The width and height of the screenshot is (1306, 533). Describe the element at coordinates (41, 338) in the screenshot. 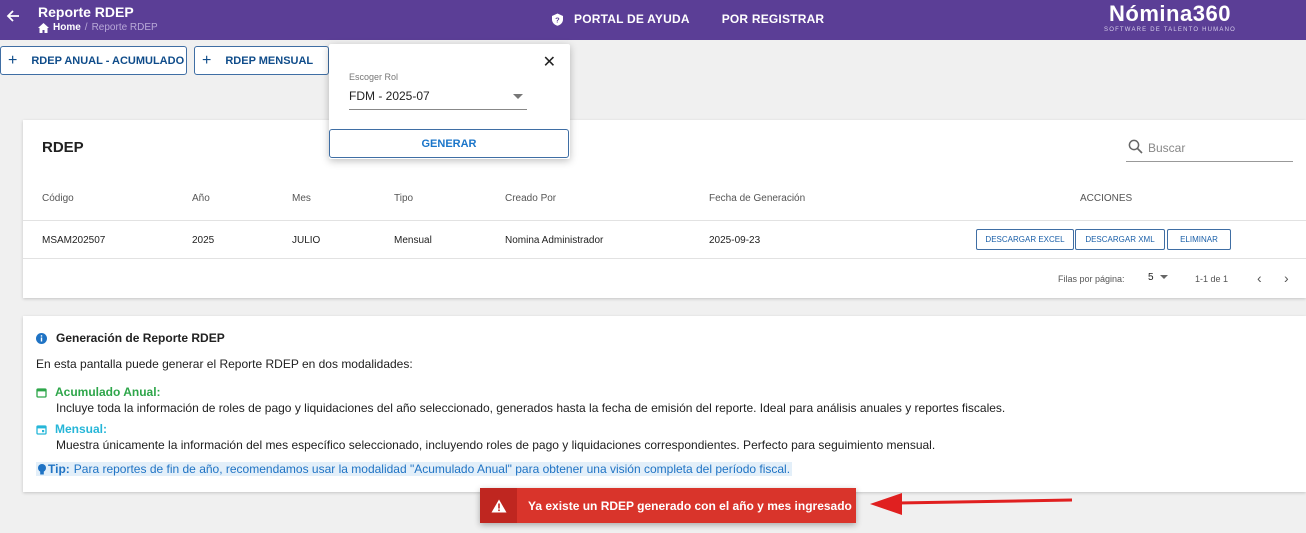

I see `info-icon` at that location.